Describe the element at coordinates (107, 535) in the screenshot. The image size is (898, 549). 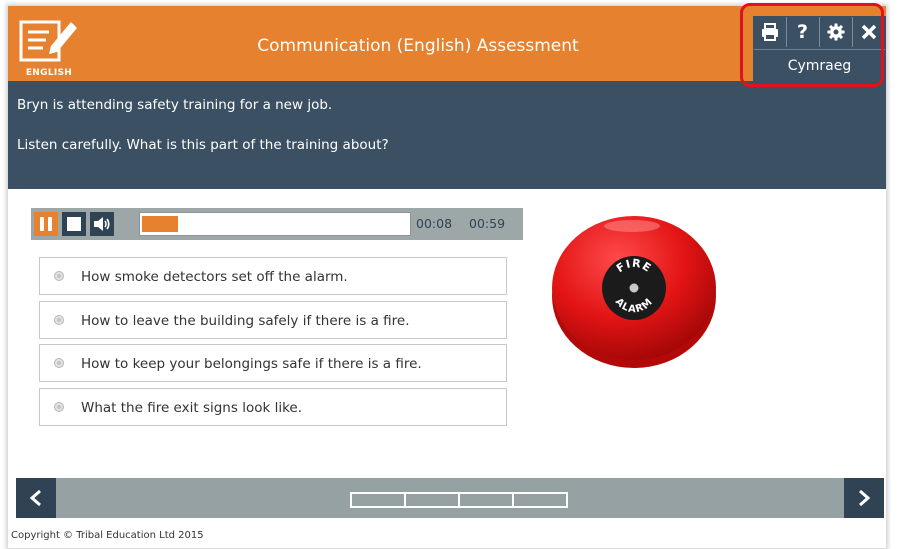
I see `copyright-notice: Copyright © Tribal Education Ltd 2015` at that location.